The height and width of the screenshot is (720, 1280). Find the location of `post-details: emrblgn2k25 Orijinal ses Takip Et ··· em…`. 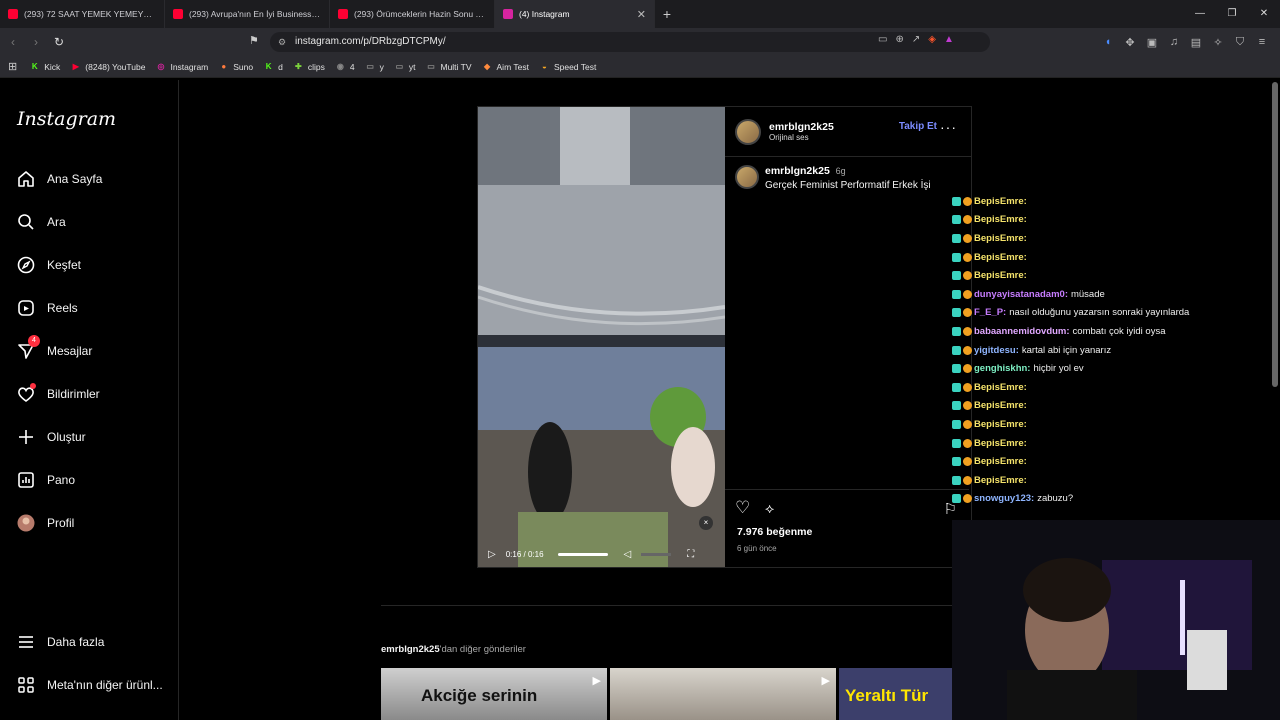

post-details: emrblgn2k25 Orijinal ses Takip Et ··· em… is located at coordinates (848, 337).